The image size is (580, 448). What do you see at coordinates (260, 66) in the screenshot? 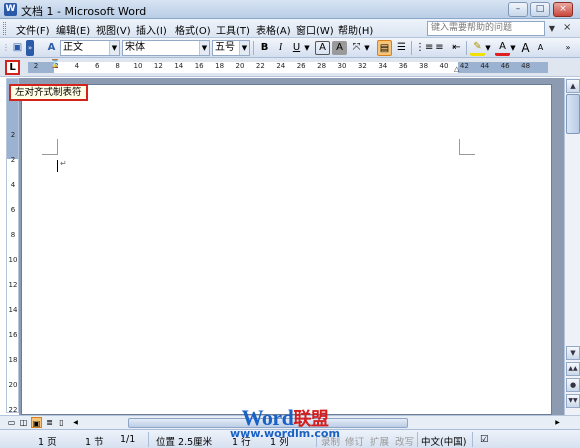
I see `ruler-tick-label: 22` at bounding box center [260, 66].